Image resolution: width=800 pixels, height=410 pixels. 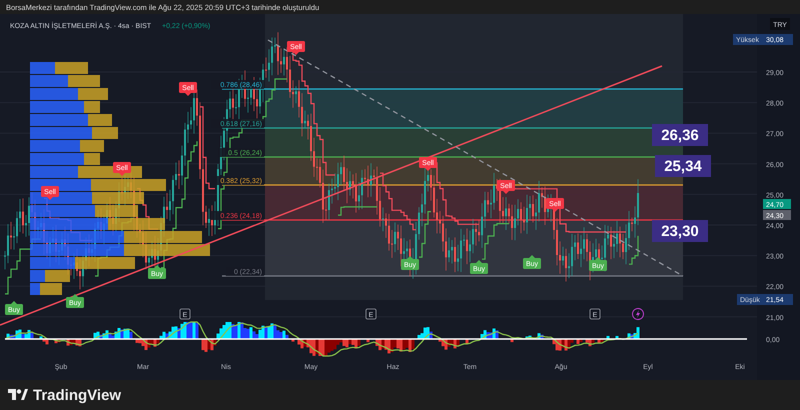 I want to click on brand-name: TradingView, so click(x=77, y=395).